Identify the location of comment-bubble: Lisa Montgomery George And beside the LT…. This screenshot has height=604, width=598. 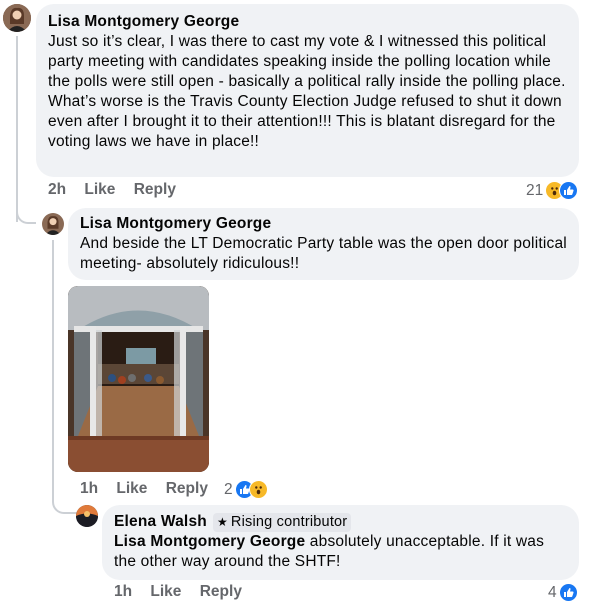
(323, 244).